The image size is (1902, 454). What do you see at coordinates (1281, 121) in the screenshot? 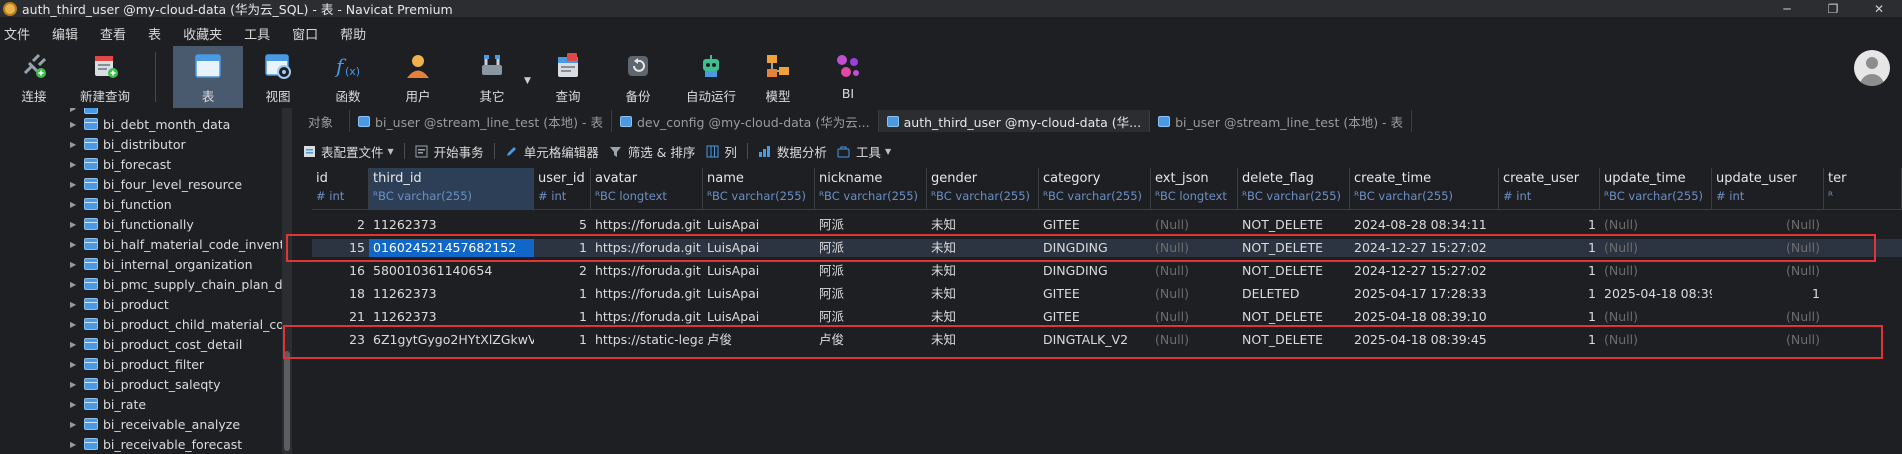
I see `tab-bi-user-local-2: bi_user @stream_line_test (本地) - 表` at bounding box center [1281, 121].